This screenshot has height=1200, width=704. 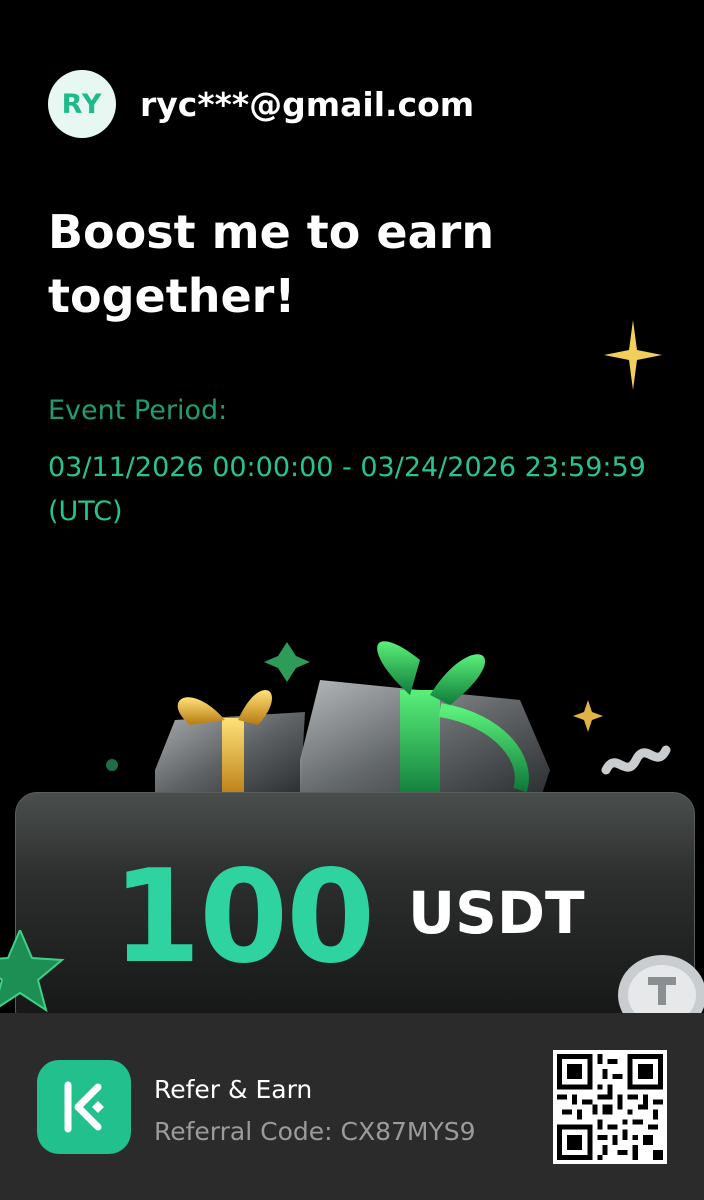 I want to click on reward-unit: USDT, so click(x=496, y=913).